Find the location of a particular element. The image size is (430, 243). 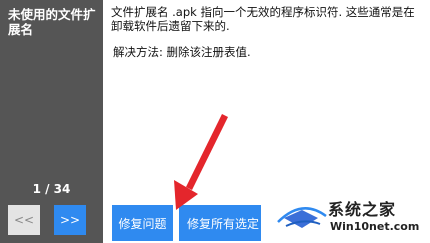

fix-issue-button: 修复问题 is located at coordinates (142, 223).